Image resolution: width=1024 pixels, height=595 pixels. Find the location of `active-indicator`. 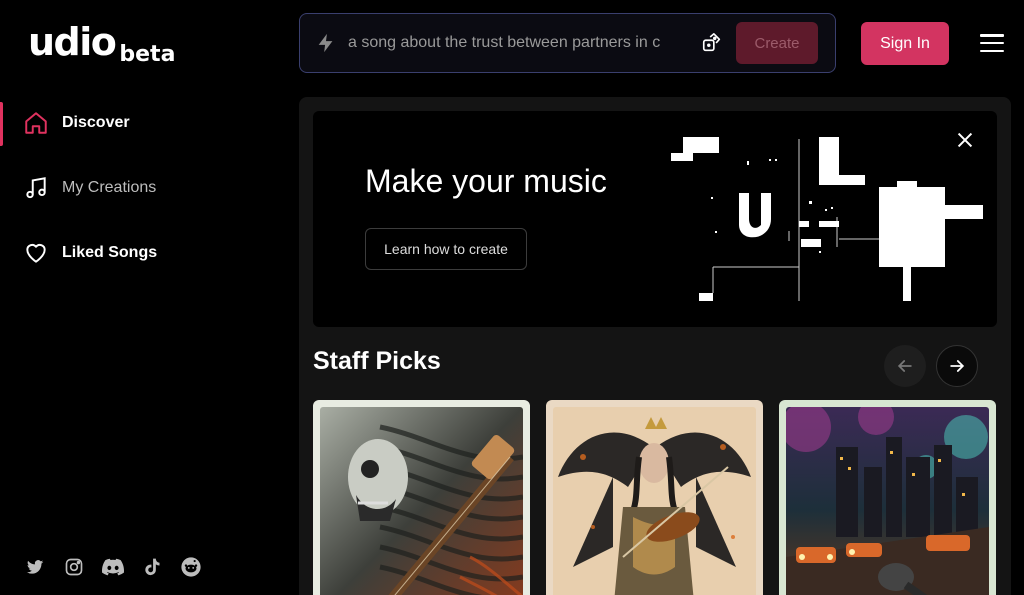

active-indicator is located at coordinates (1, 124).